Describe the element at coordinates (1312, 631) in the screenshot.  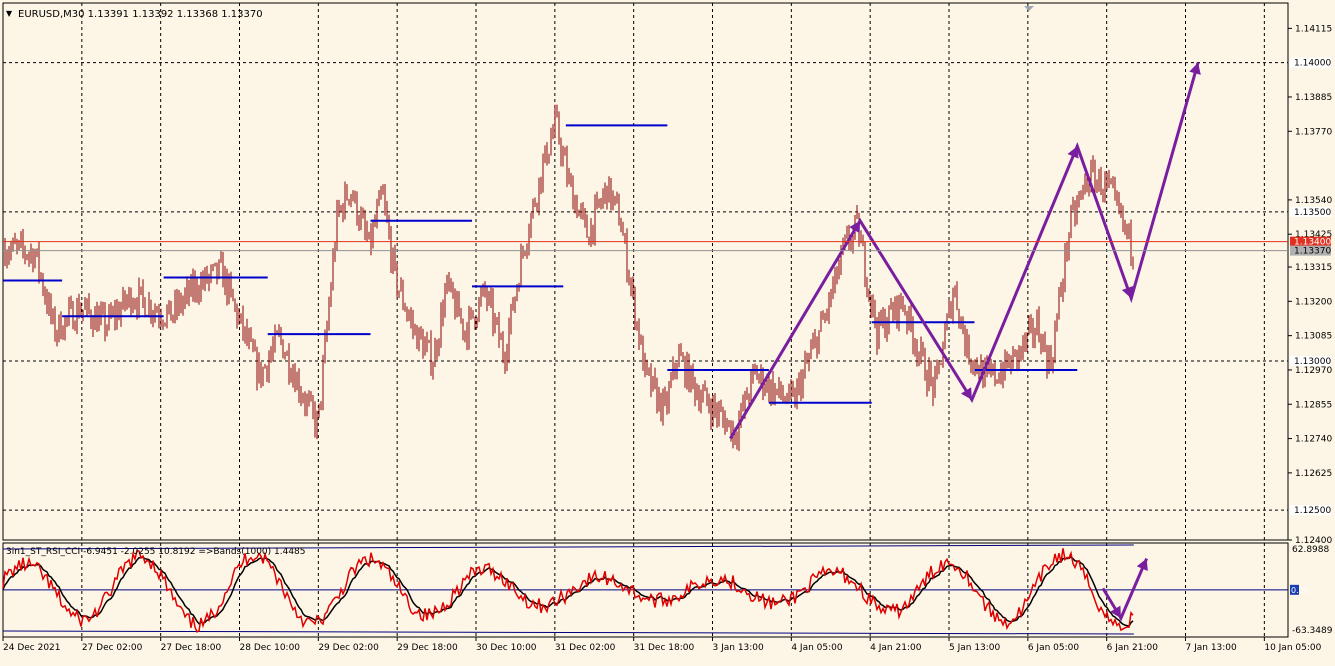
I see `indicator-scale-bottom: -63.3489` at that location.